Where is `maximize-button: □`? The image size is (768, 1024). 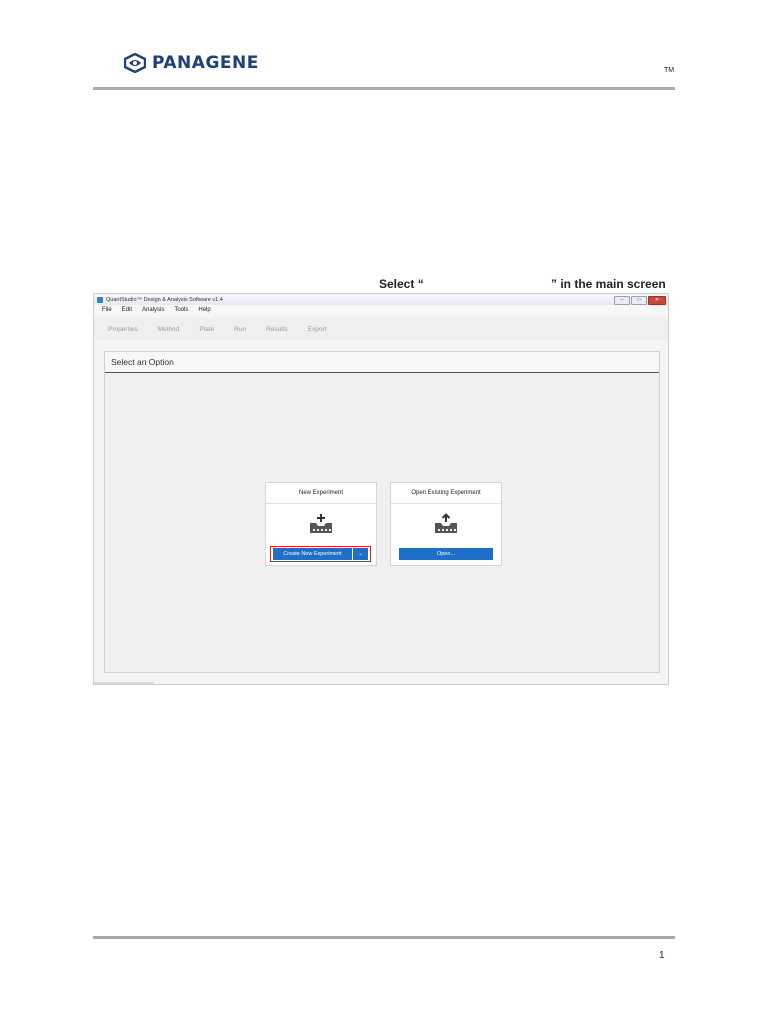 maximize-button: □ is located at coordinates (639, 300).